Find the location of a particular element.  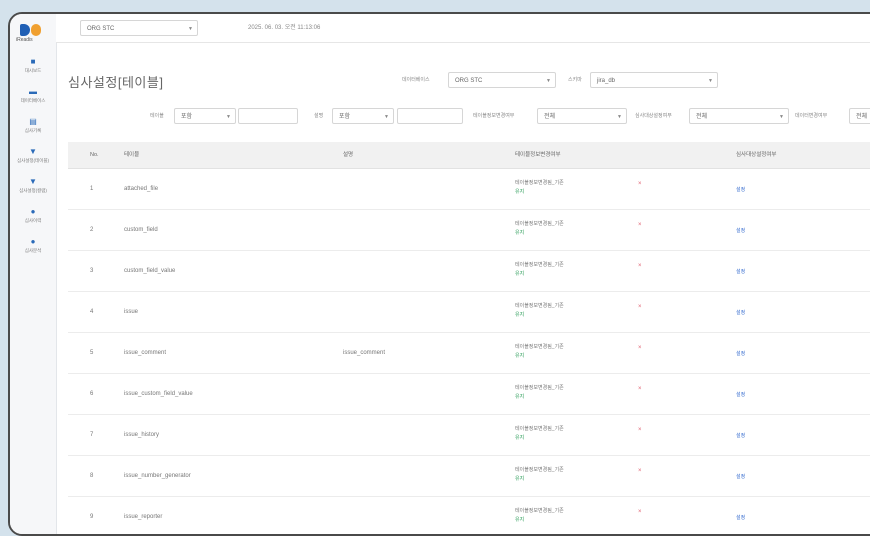

table-filter-input is located at coordinates (268, 116).